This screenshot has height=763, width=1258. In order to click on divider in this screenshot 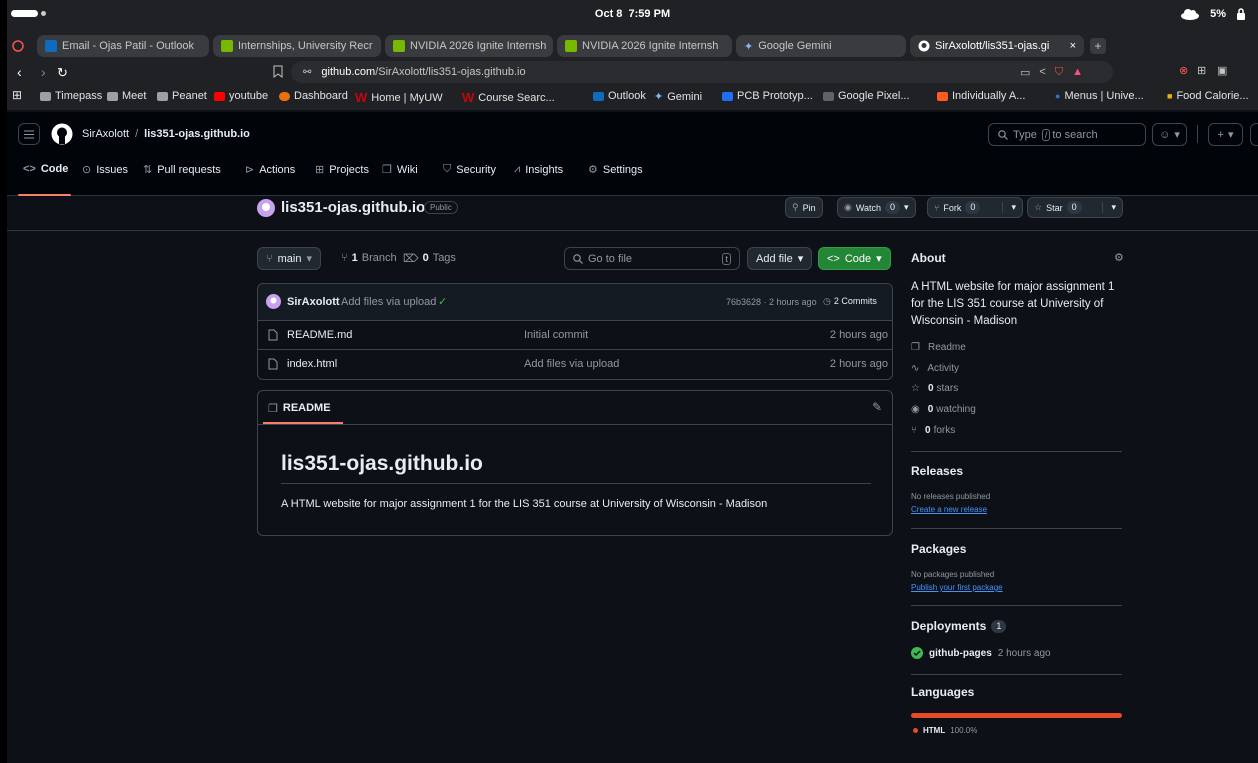, I will do `click(1016, 674)`.